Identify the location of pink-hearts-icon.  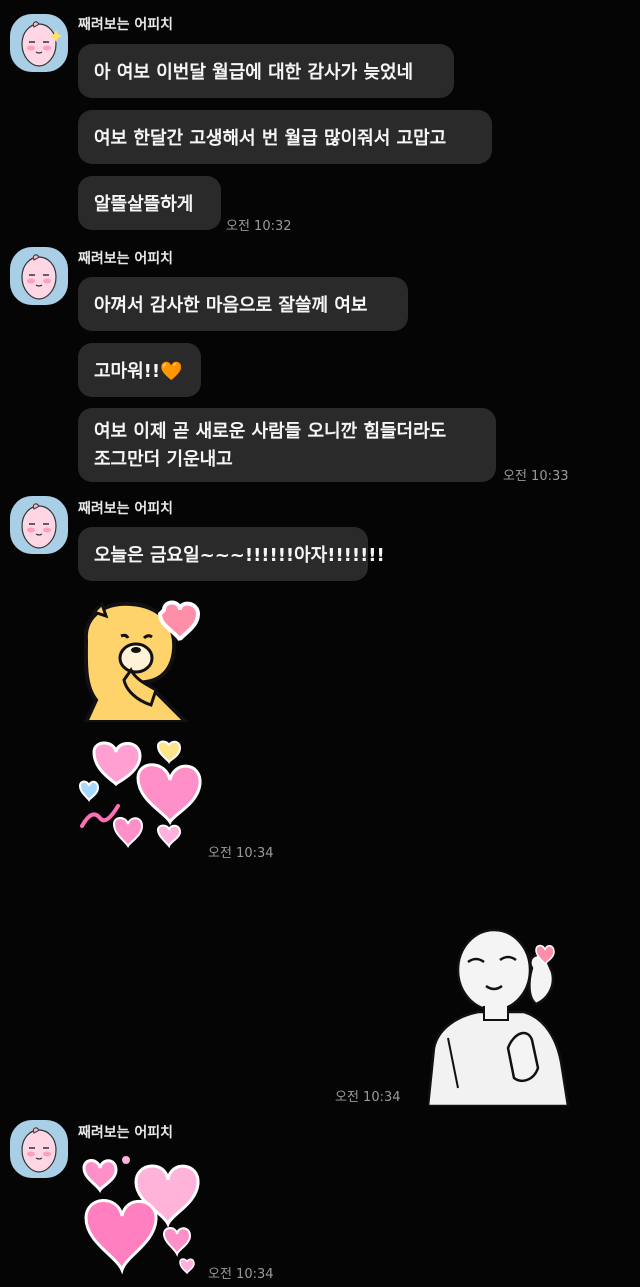
(140, 794).